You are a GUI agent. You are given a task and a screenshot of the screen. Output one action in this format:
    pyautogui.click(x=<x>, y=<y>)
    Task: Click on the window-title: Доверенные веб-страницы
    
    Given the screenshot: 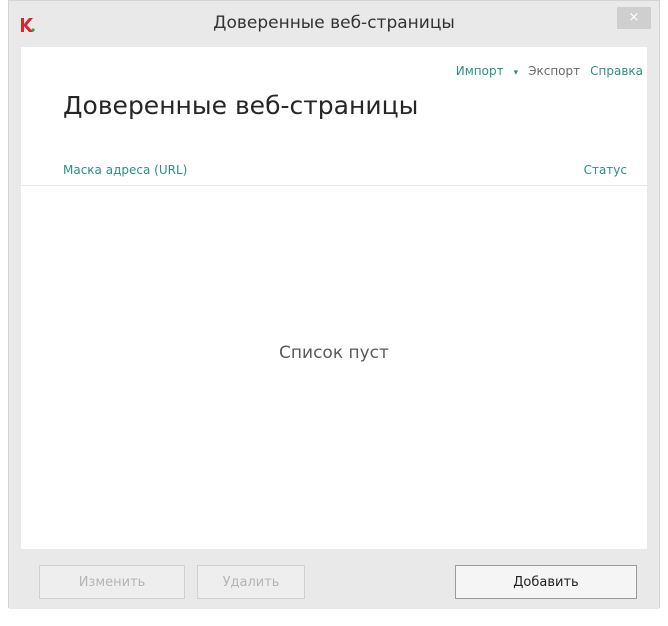 What is the action you would take?
    pyautogui.click(x=334, y=23)
    